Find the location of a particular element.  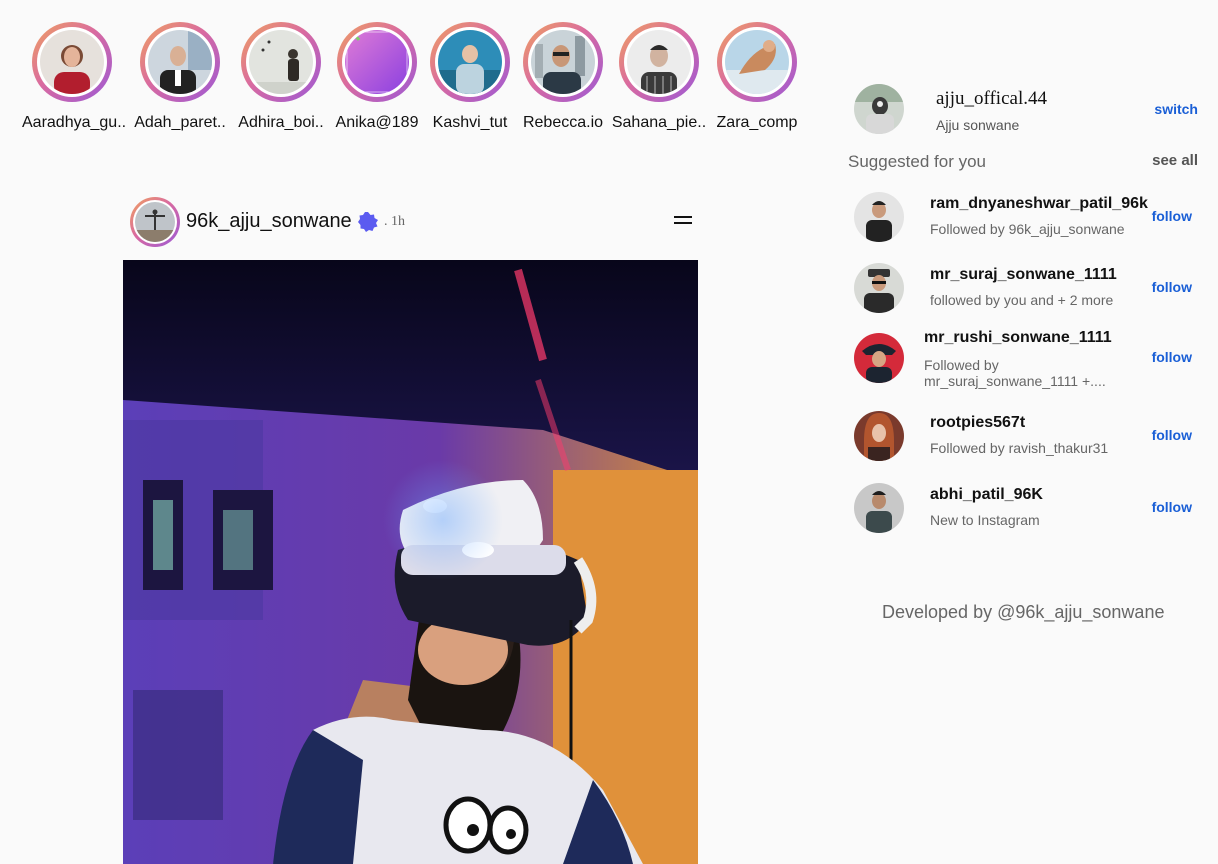

story-item: Sahana_pie.. is located at coordinates (659, 77).